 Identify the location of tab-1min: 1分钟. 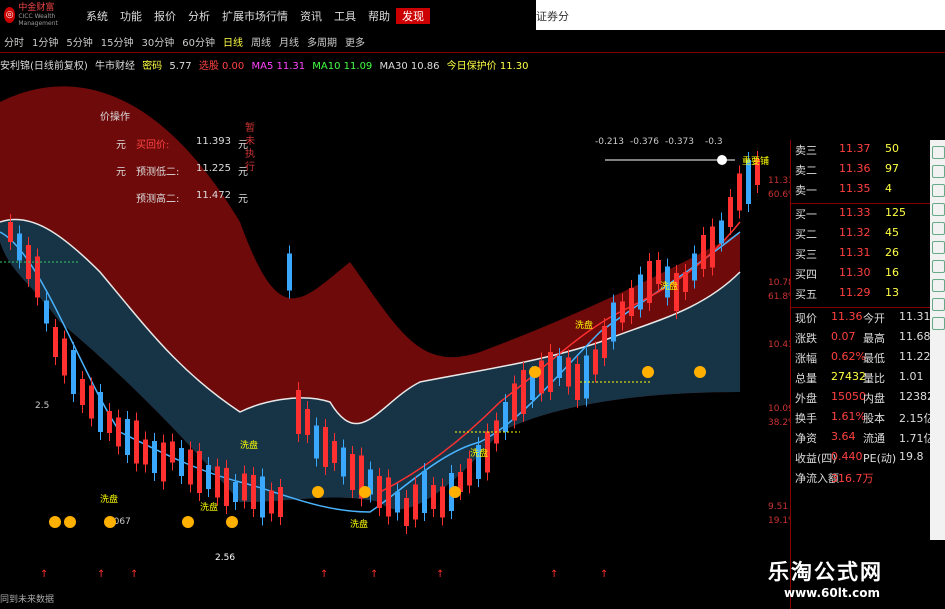
(45, 43).